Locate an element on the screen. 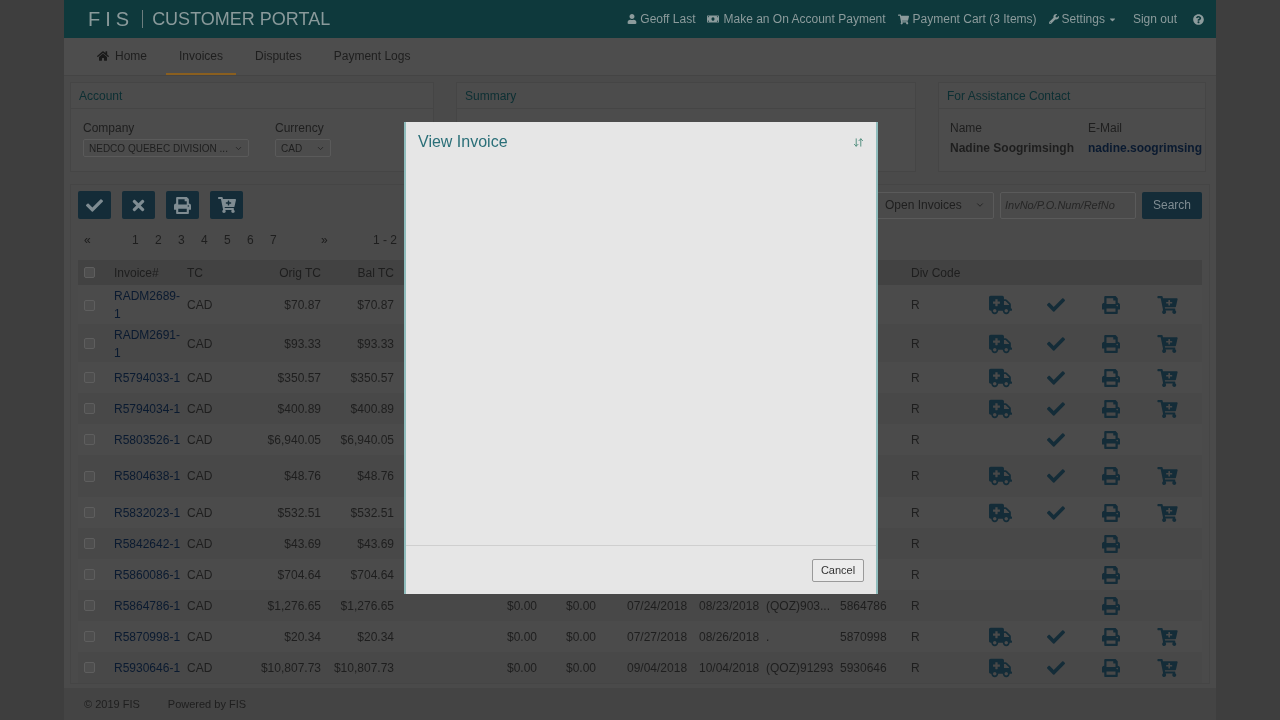  logo: FIS is located at coordinates (112, 19).